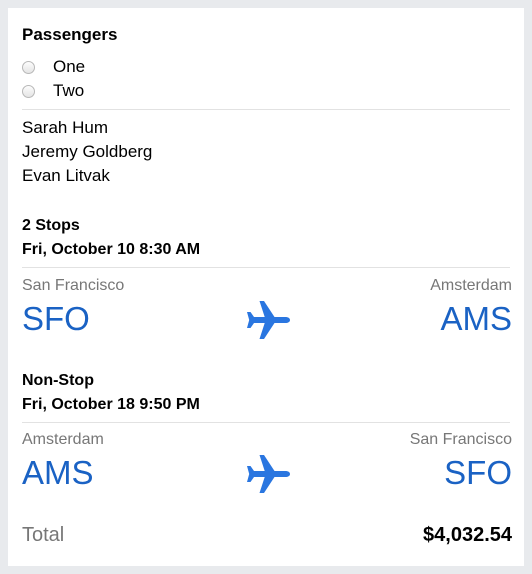 The image size is (532, 574). Describe the element at coordinates (467, 535) in the screenshot. I see `total-amount: $4,032.54` at that location.